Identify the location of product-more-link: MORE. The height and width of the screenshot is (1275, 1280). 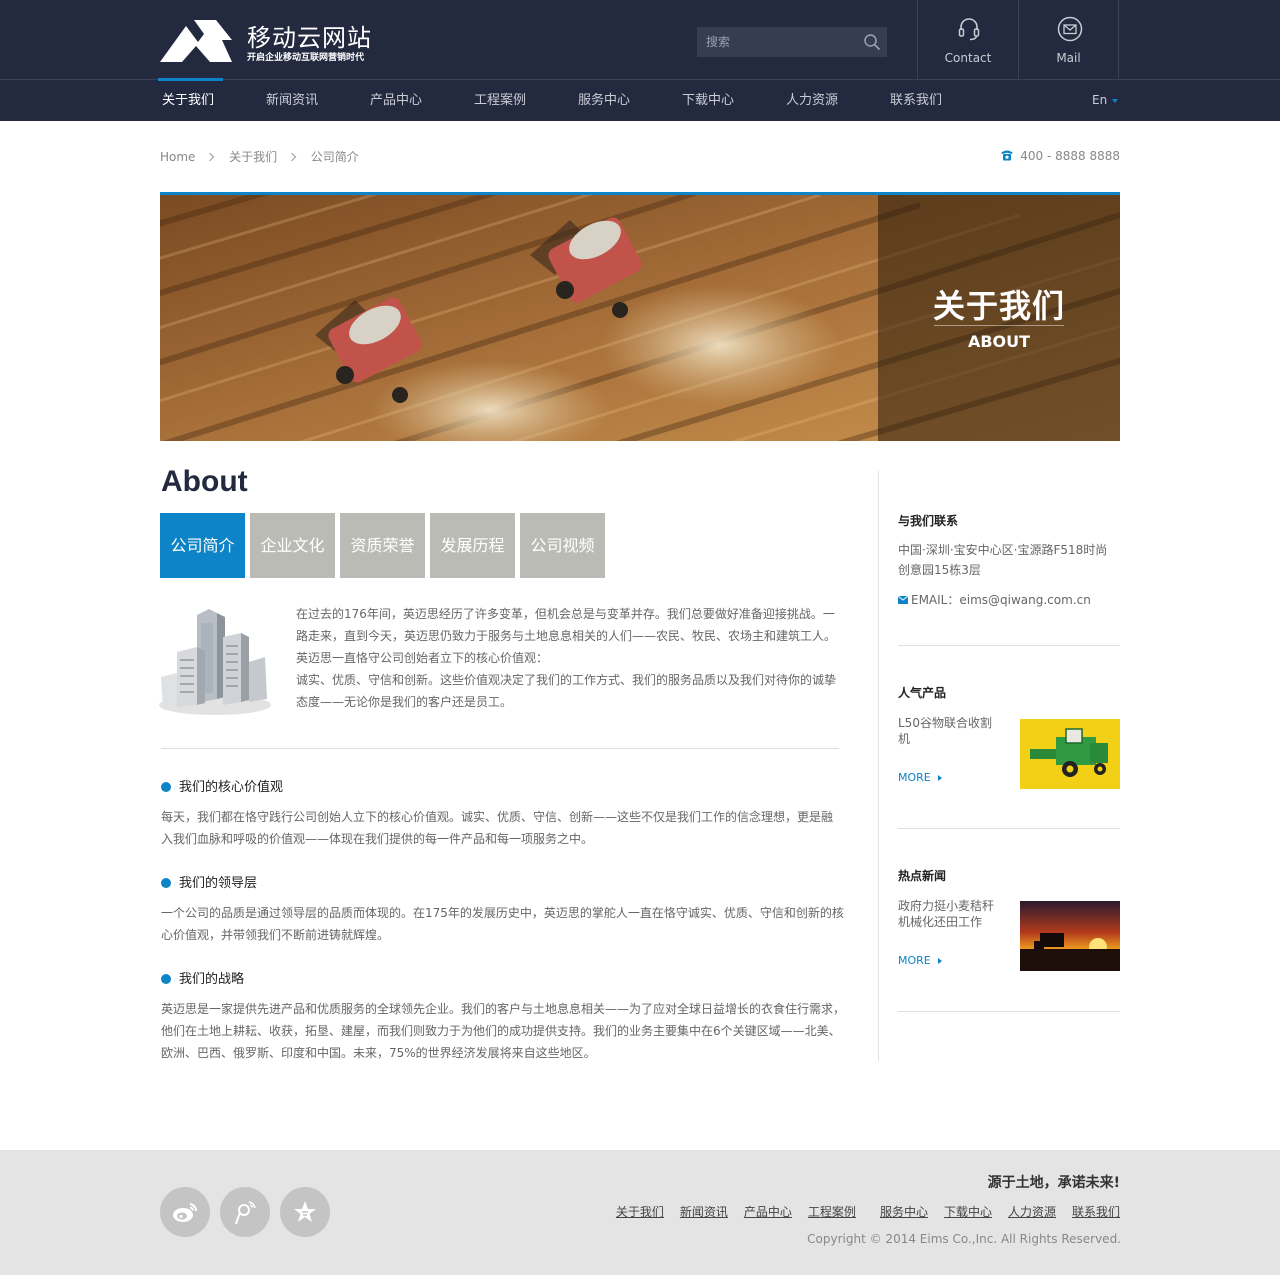
(920, 777).